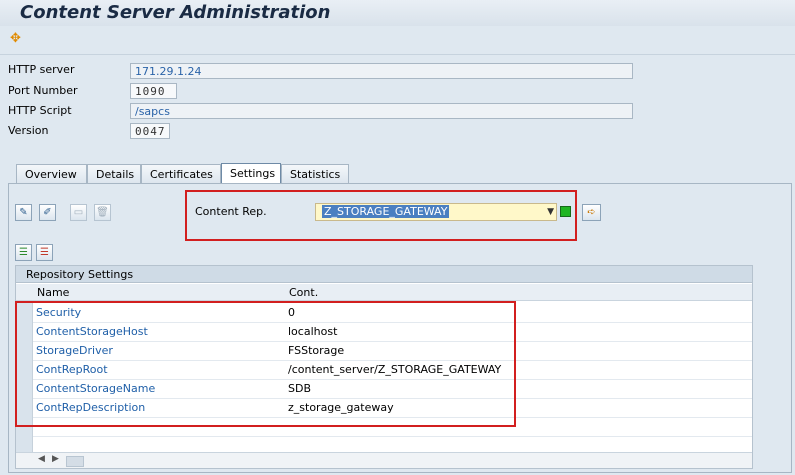  I want to click on tab-details: Details, so click(114, 173).